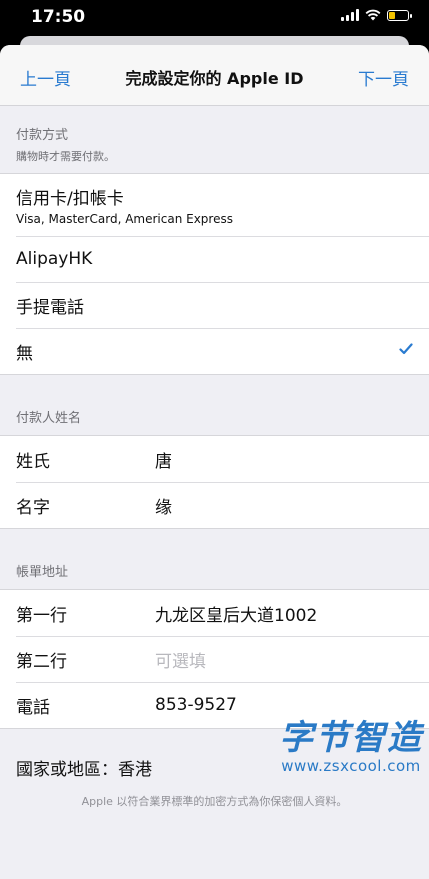 Image resolution: width=429 pixels, height=879 pixels. Describe the element at coordinates (124, 219) in the screenshot. I see `payment-option-detail: Visa, MasterCard, American Express` at that location.